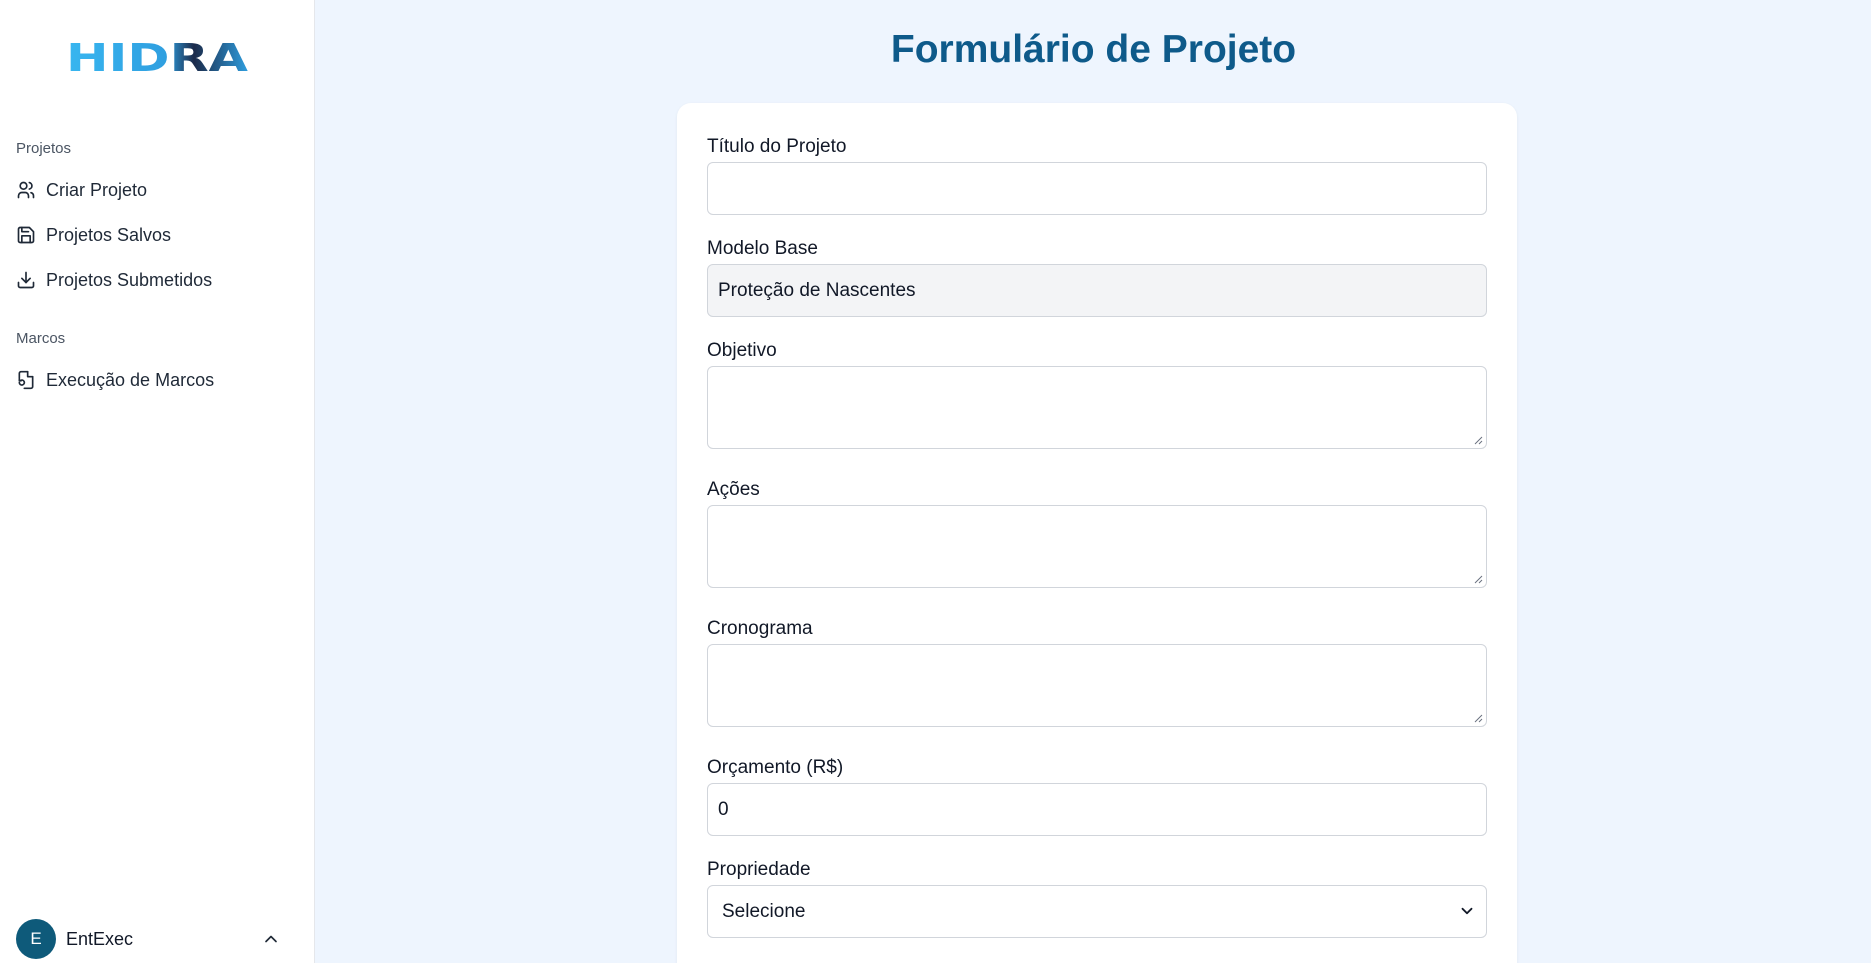 This screenshot has height=963, width=1871. I want to click on sidebar-item-execucao-de-marcos: Execução de Marcos, so click(156, 380).